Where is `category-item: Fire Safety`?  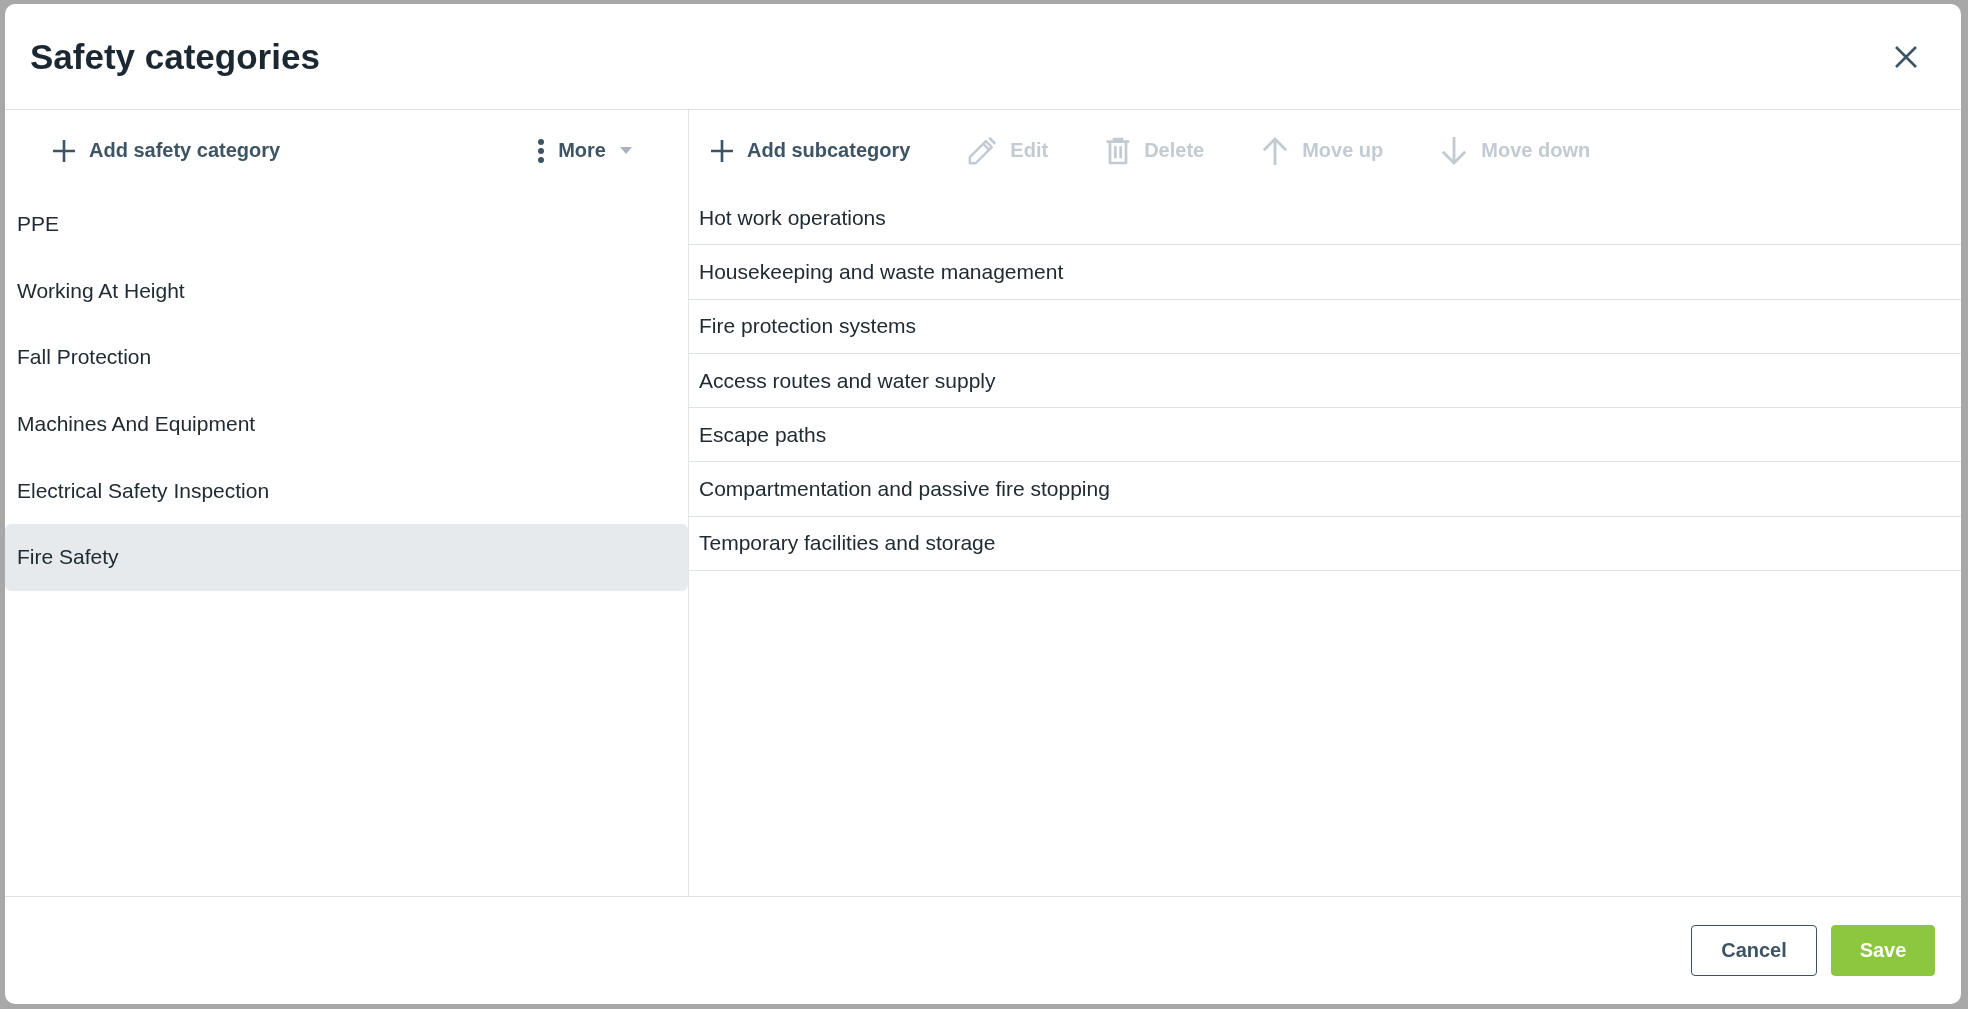
category-item: Fire Safety is located at coordinates (346, 557).